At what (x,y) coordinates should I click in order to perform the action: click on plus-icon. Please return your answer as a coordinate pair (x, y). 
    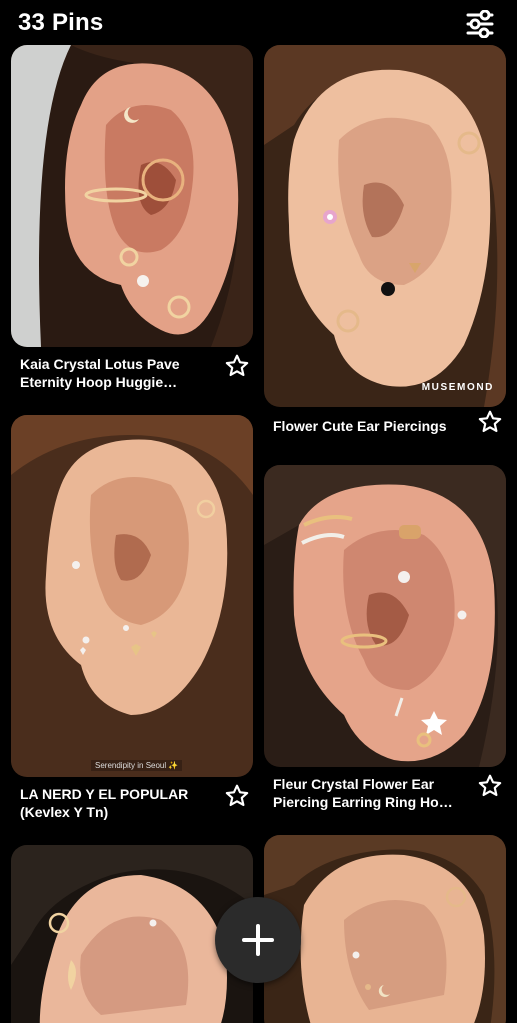
    Looking at the image, I should click on (258, 940).